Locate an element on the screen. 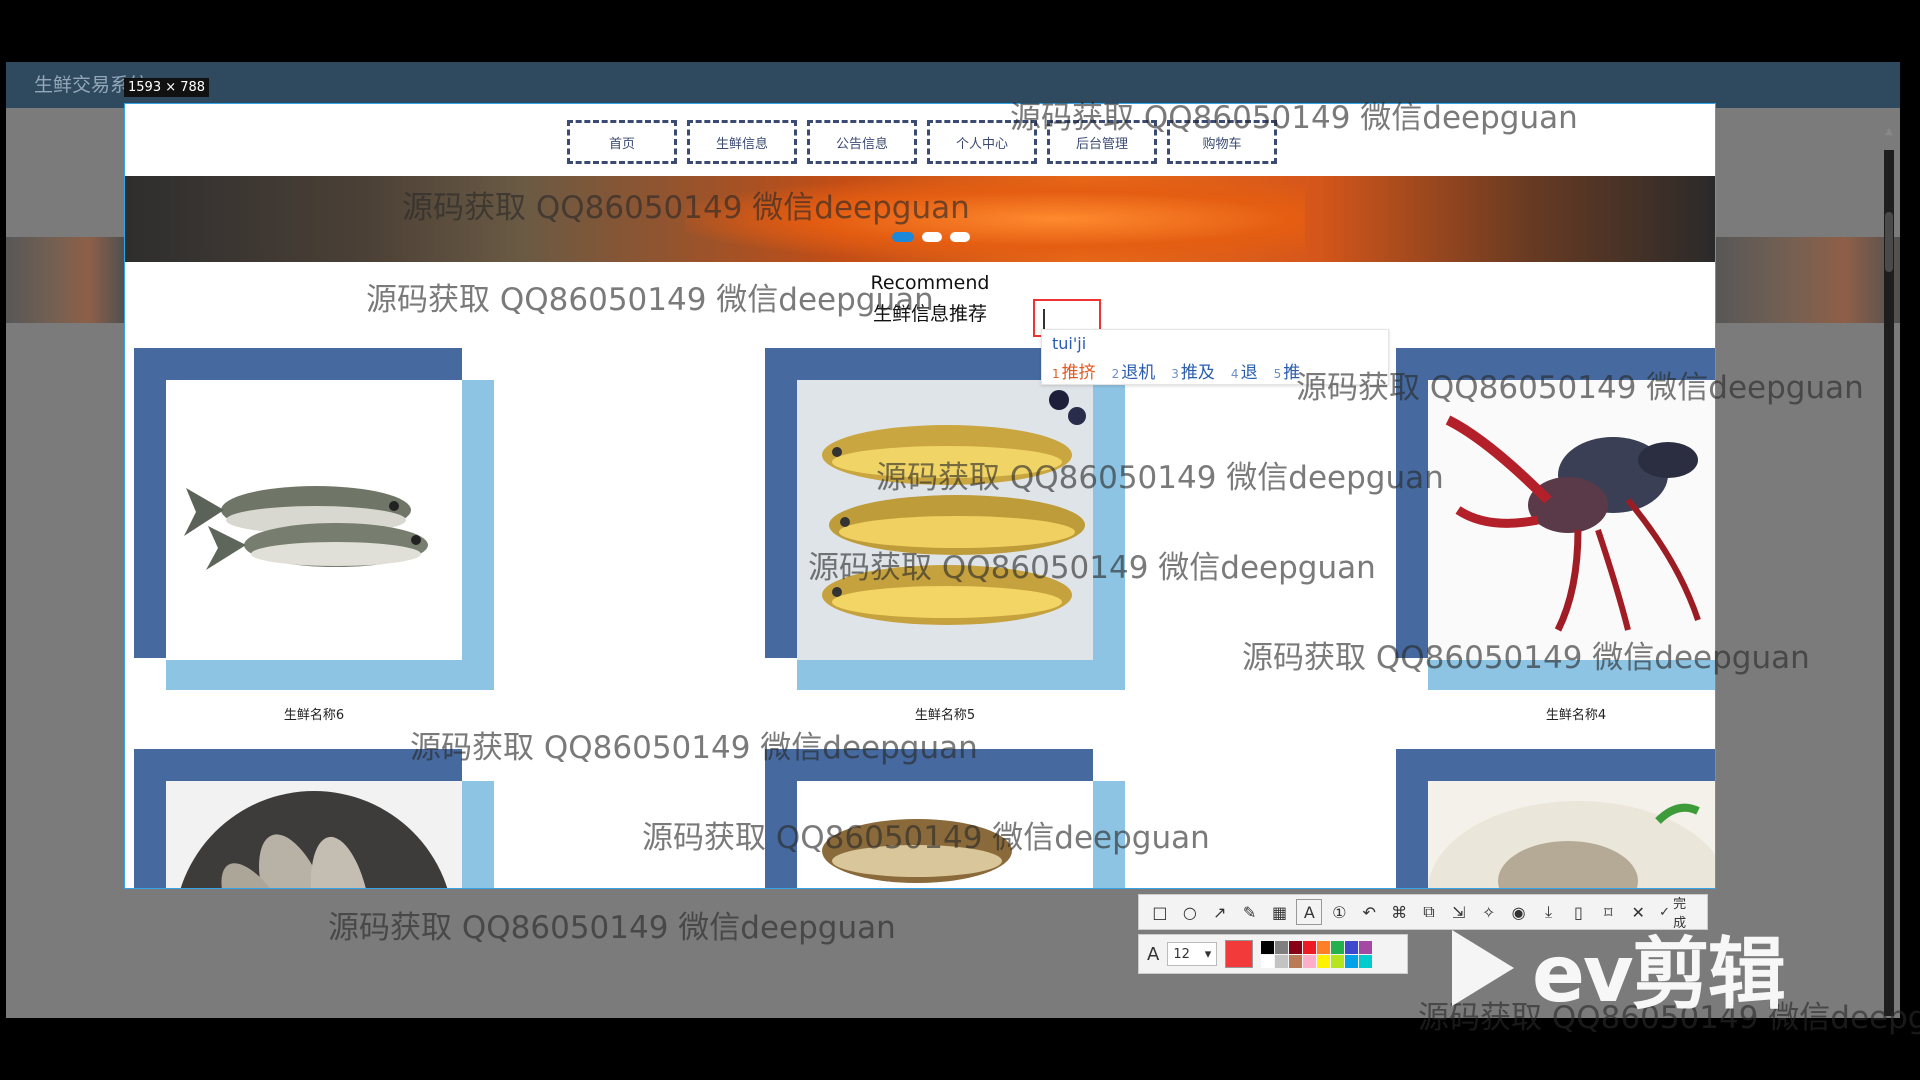 The width and height of the screenshot is (1920, 1080). scroll-up-icon: ▲ is located at coordinates (1889, 136).